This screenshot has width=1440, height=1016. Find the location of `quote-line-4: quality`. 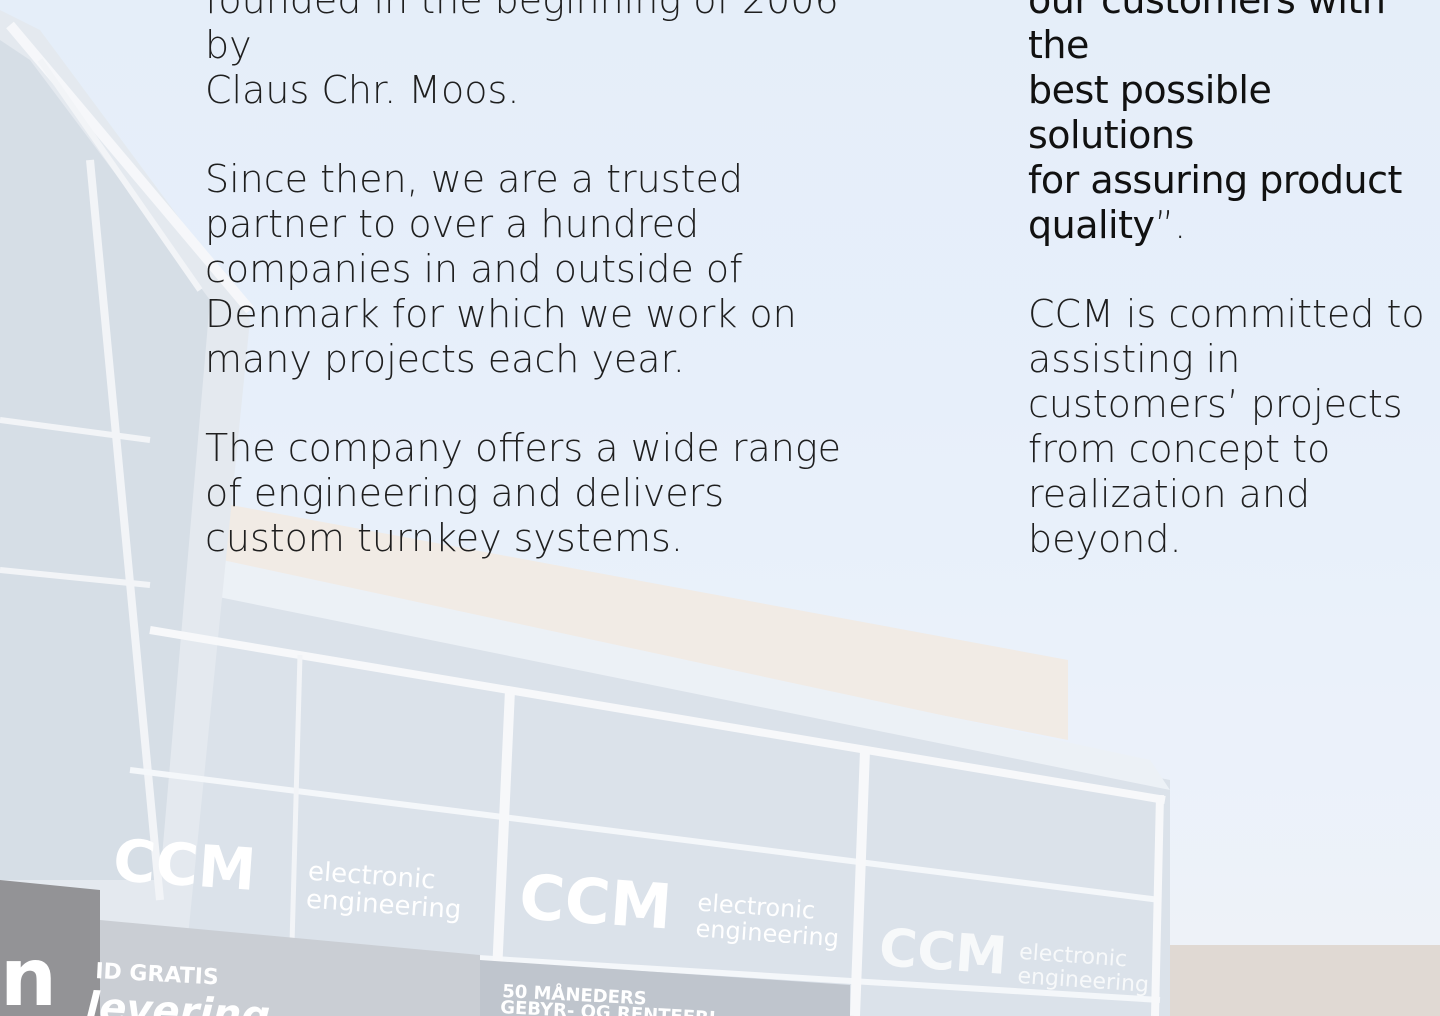

quote-line-4: quality is located at coordinates (1091, 225).